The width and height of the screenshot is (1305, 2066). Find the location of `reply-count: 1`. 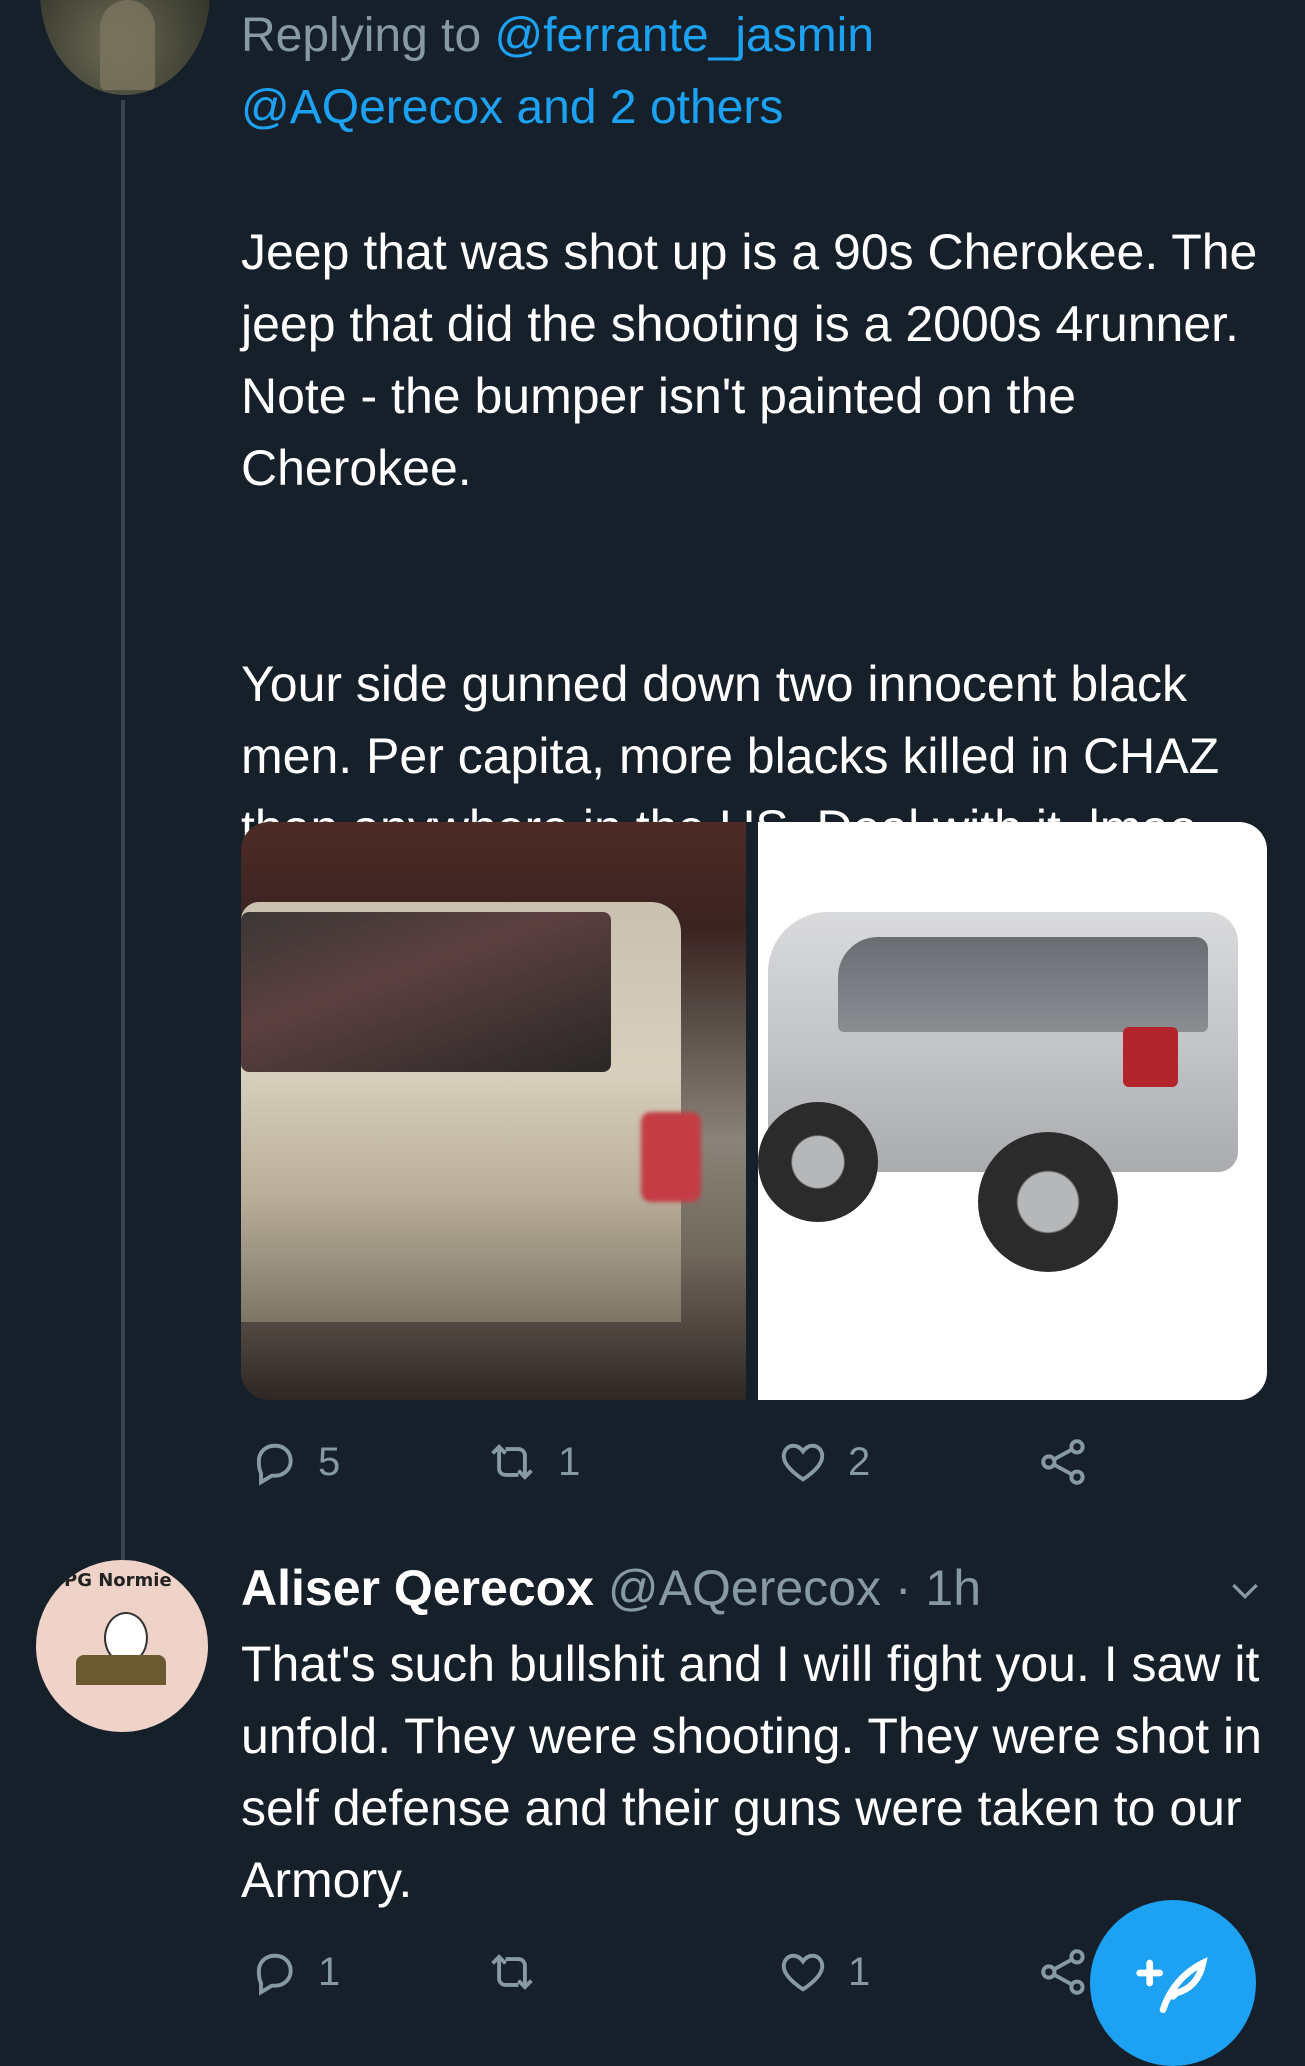

reply-count: 1 is located at coordinates (329, 1971).